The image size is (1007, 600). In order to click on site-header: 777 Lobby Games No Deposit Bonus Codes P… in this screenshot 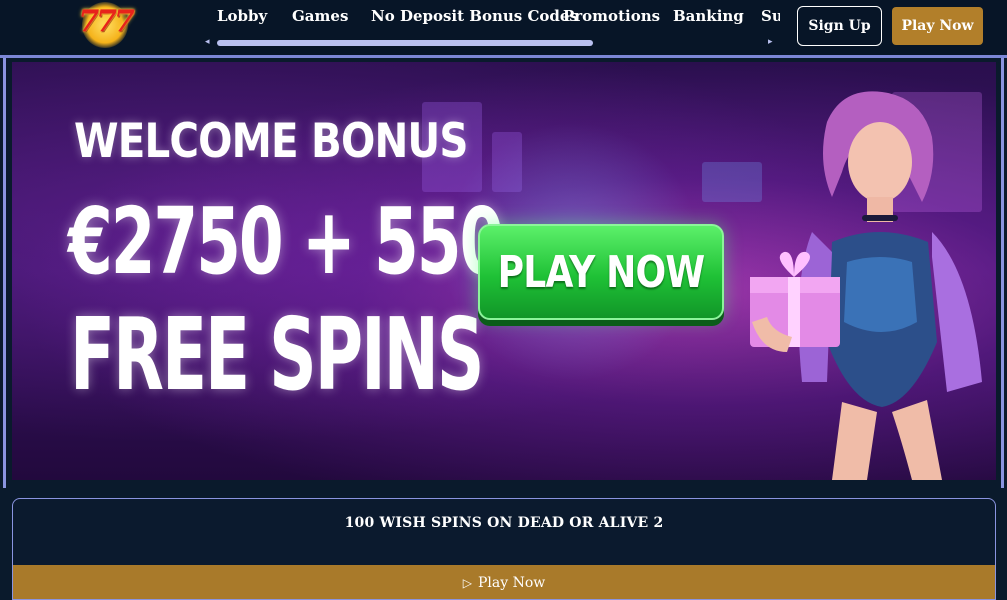, I will do `click(503, 27)`.